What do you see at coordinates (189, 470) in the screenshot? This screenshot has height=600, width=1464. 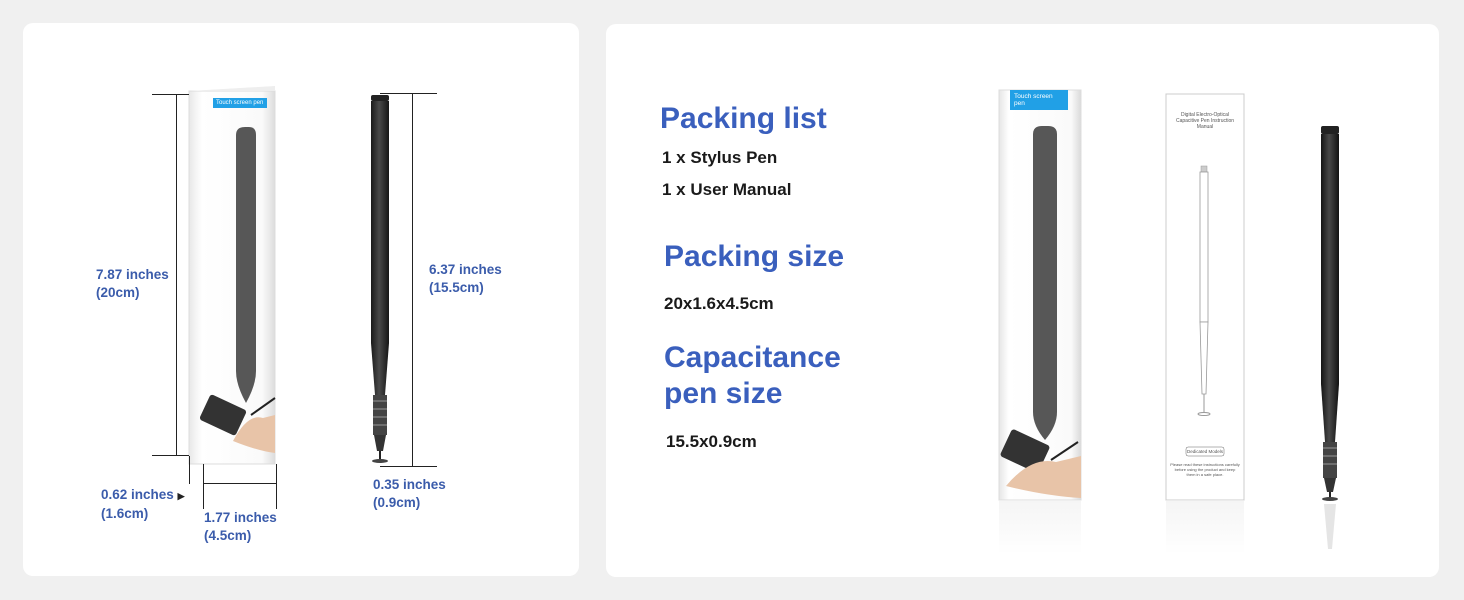 I see `box-depth-line` at bounding box center [189, 470].